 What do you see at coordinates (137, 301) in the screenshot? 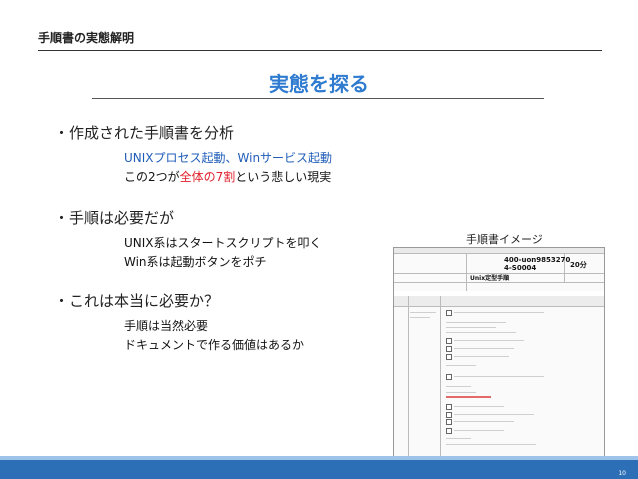
I see `bullet-3-heading: ・これは本当に必要か？` at bounding box center [137, 301].